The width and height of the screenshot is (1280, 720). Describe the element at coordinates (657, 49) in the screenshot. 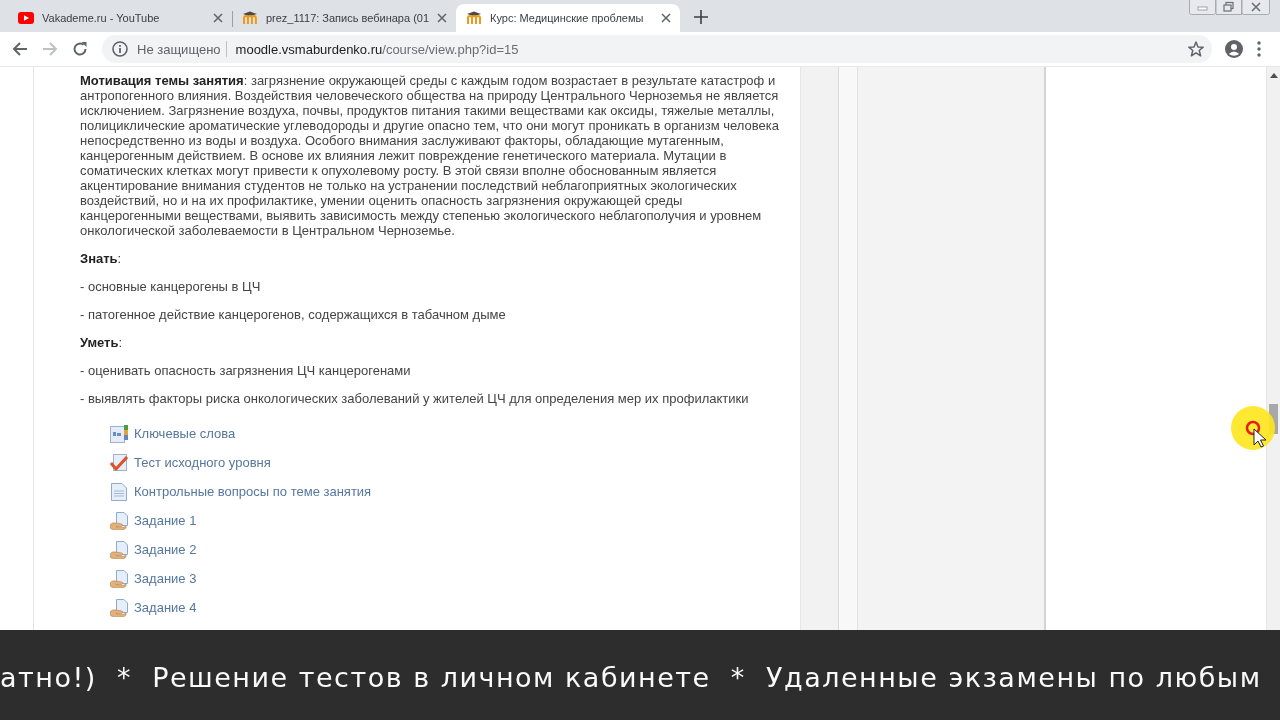

I see `address-bar: Не защищено moodle.vsmaburdenko.ru/course/view.php?id=15` at that location.